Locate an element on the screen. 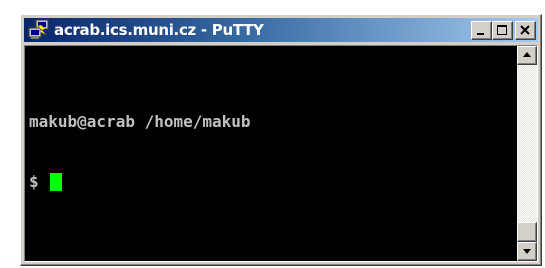 The height and width of the screenshot is (268, 545). scroll-up-arrow-icon is located at coordinates (527, 54).